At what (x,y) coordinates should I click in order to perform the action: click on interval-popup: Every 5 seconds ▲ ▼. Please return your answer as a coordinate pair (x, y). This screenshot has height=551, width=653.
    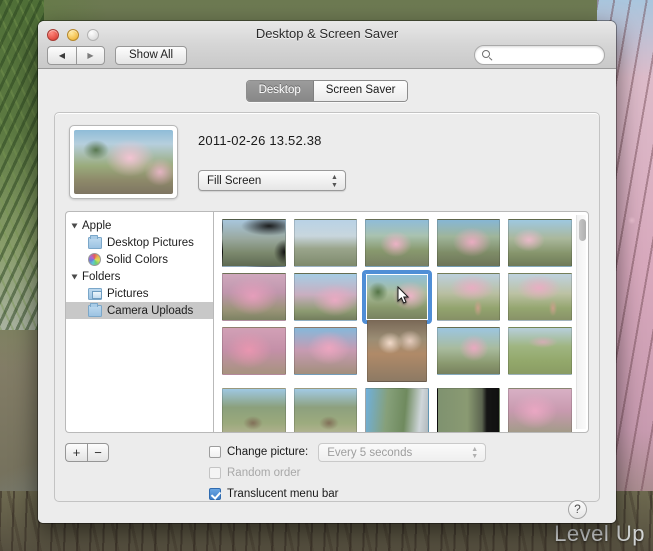
    Looking at the image, I should click on (402, 452).